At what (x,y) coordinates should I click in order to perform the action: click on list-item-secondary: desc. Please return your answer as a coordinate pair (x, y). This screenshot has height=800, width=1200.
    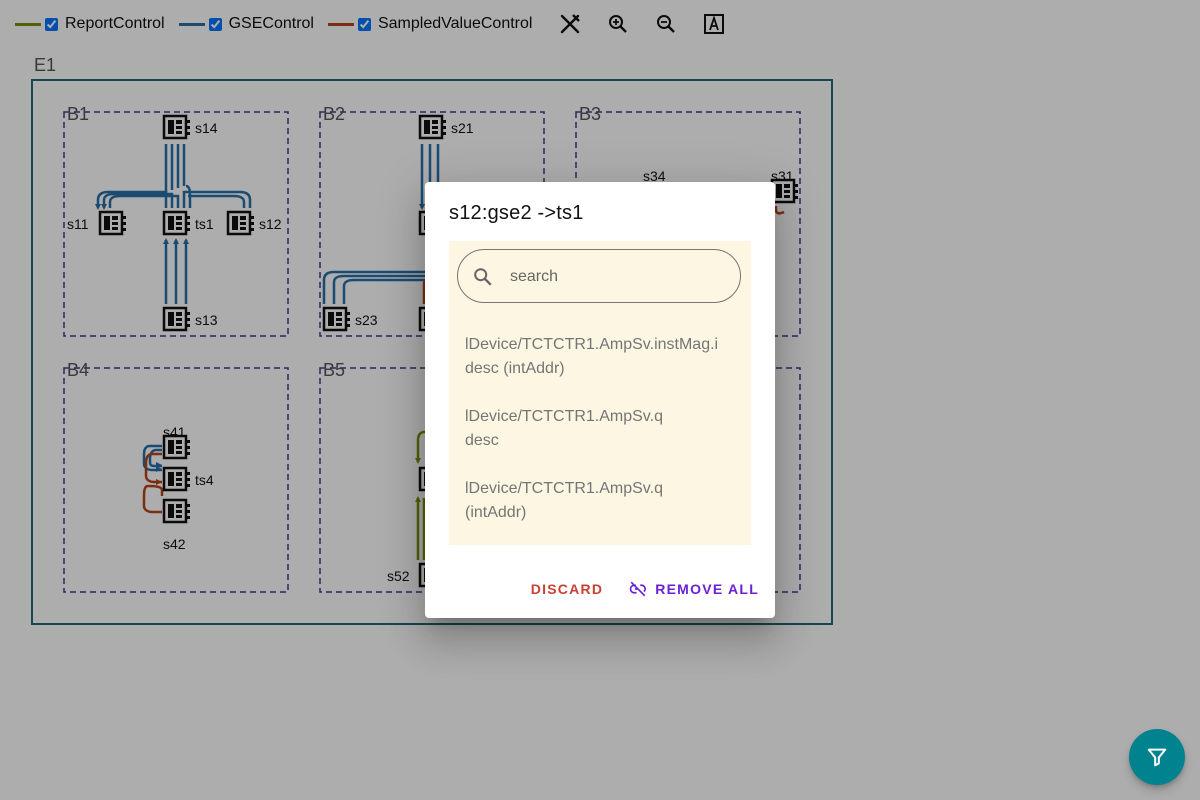
    Looking at the image, I should click on (482, 440).